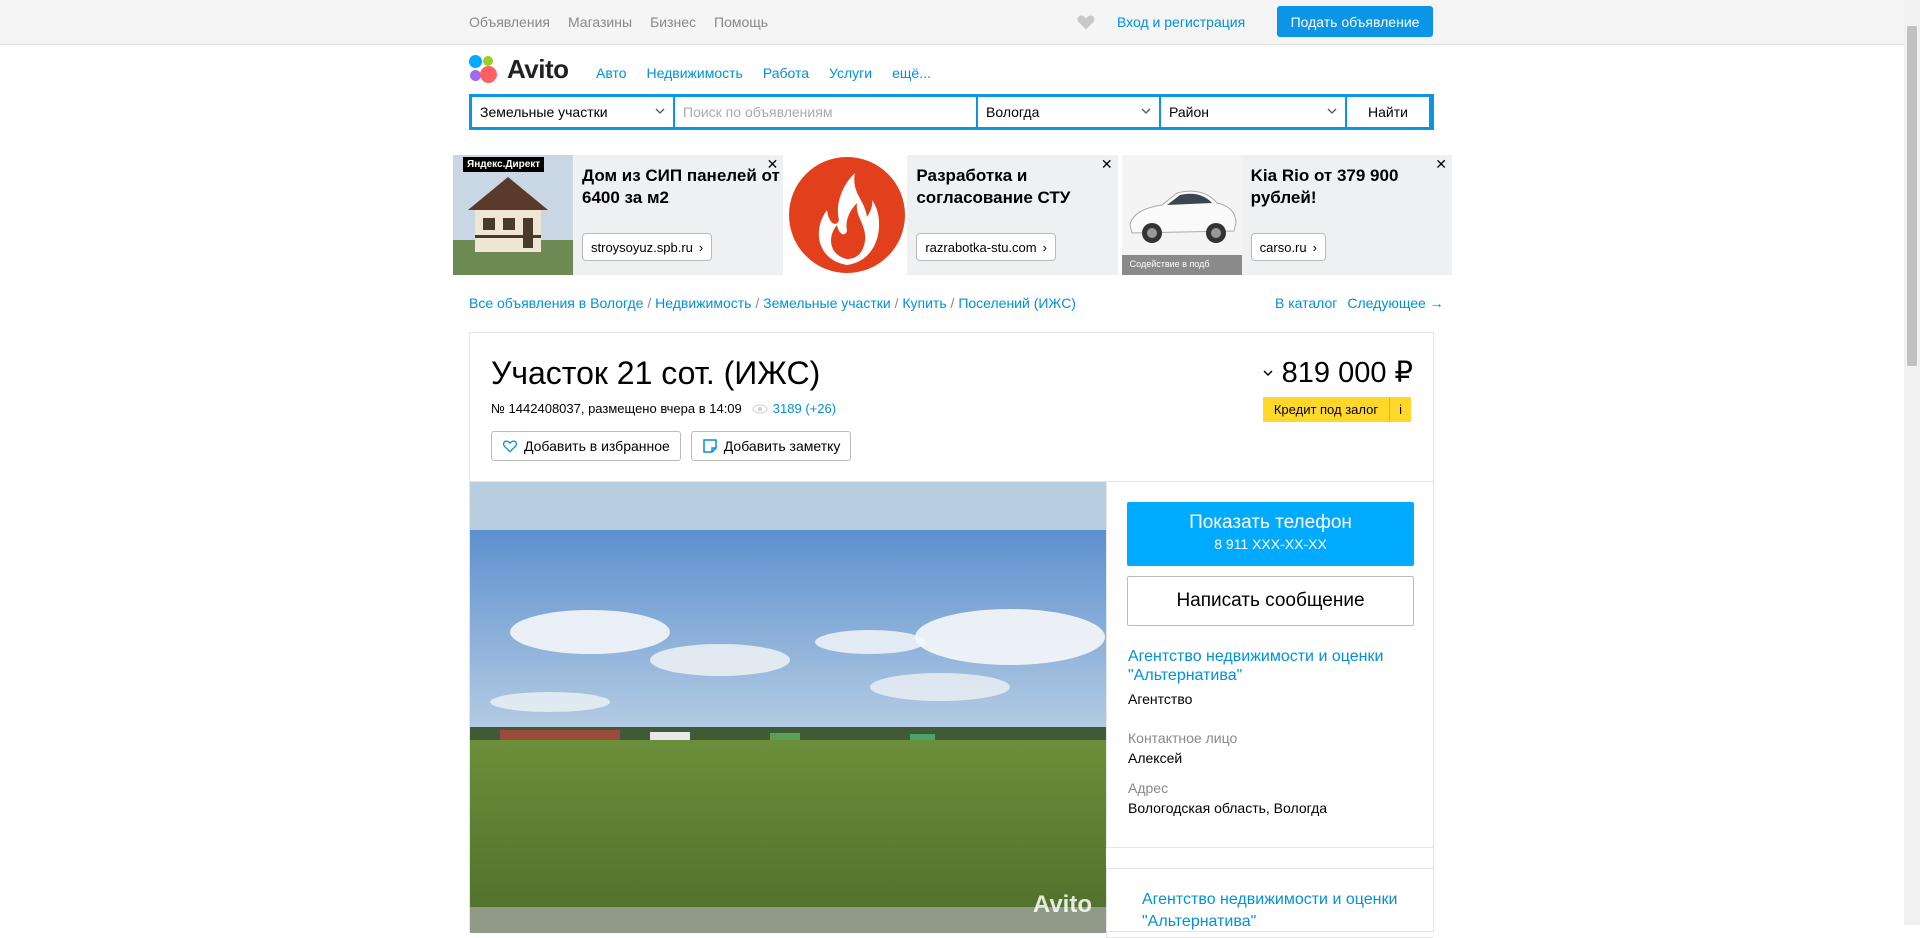  Describe the element at coordinates (786, 73) in the screenshot. I see `category-jobs: Работа` at that location.